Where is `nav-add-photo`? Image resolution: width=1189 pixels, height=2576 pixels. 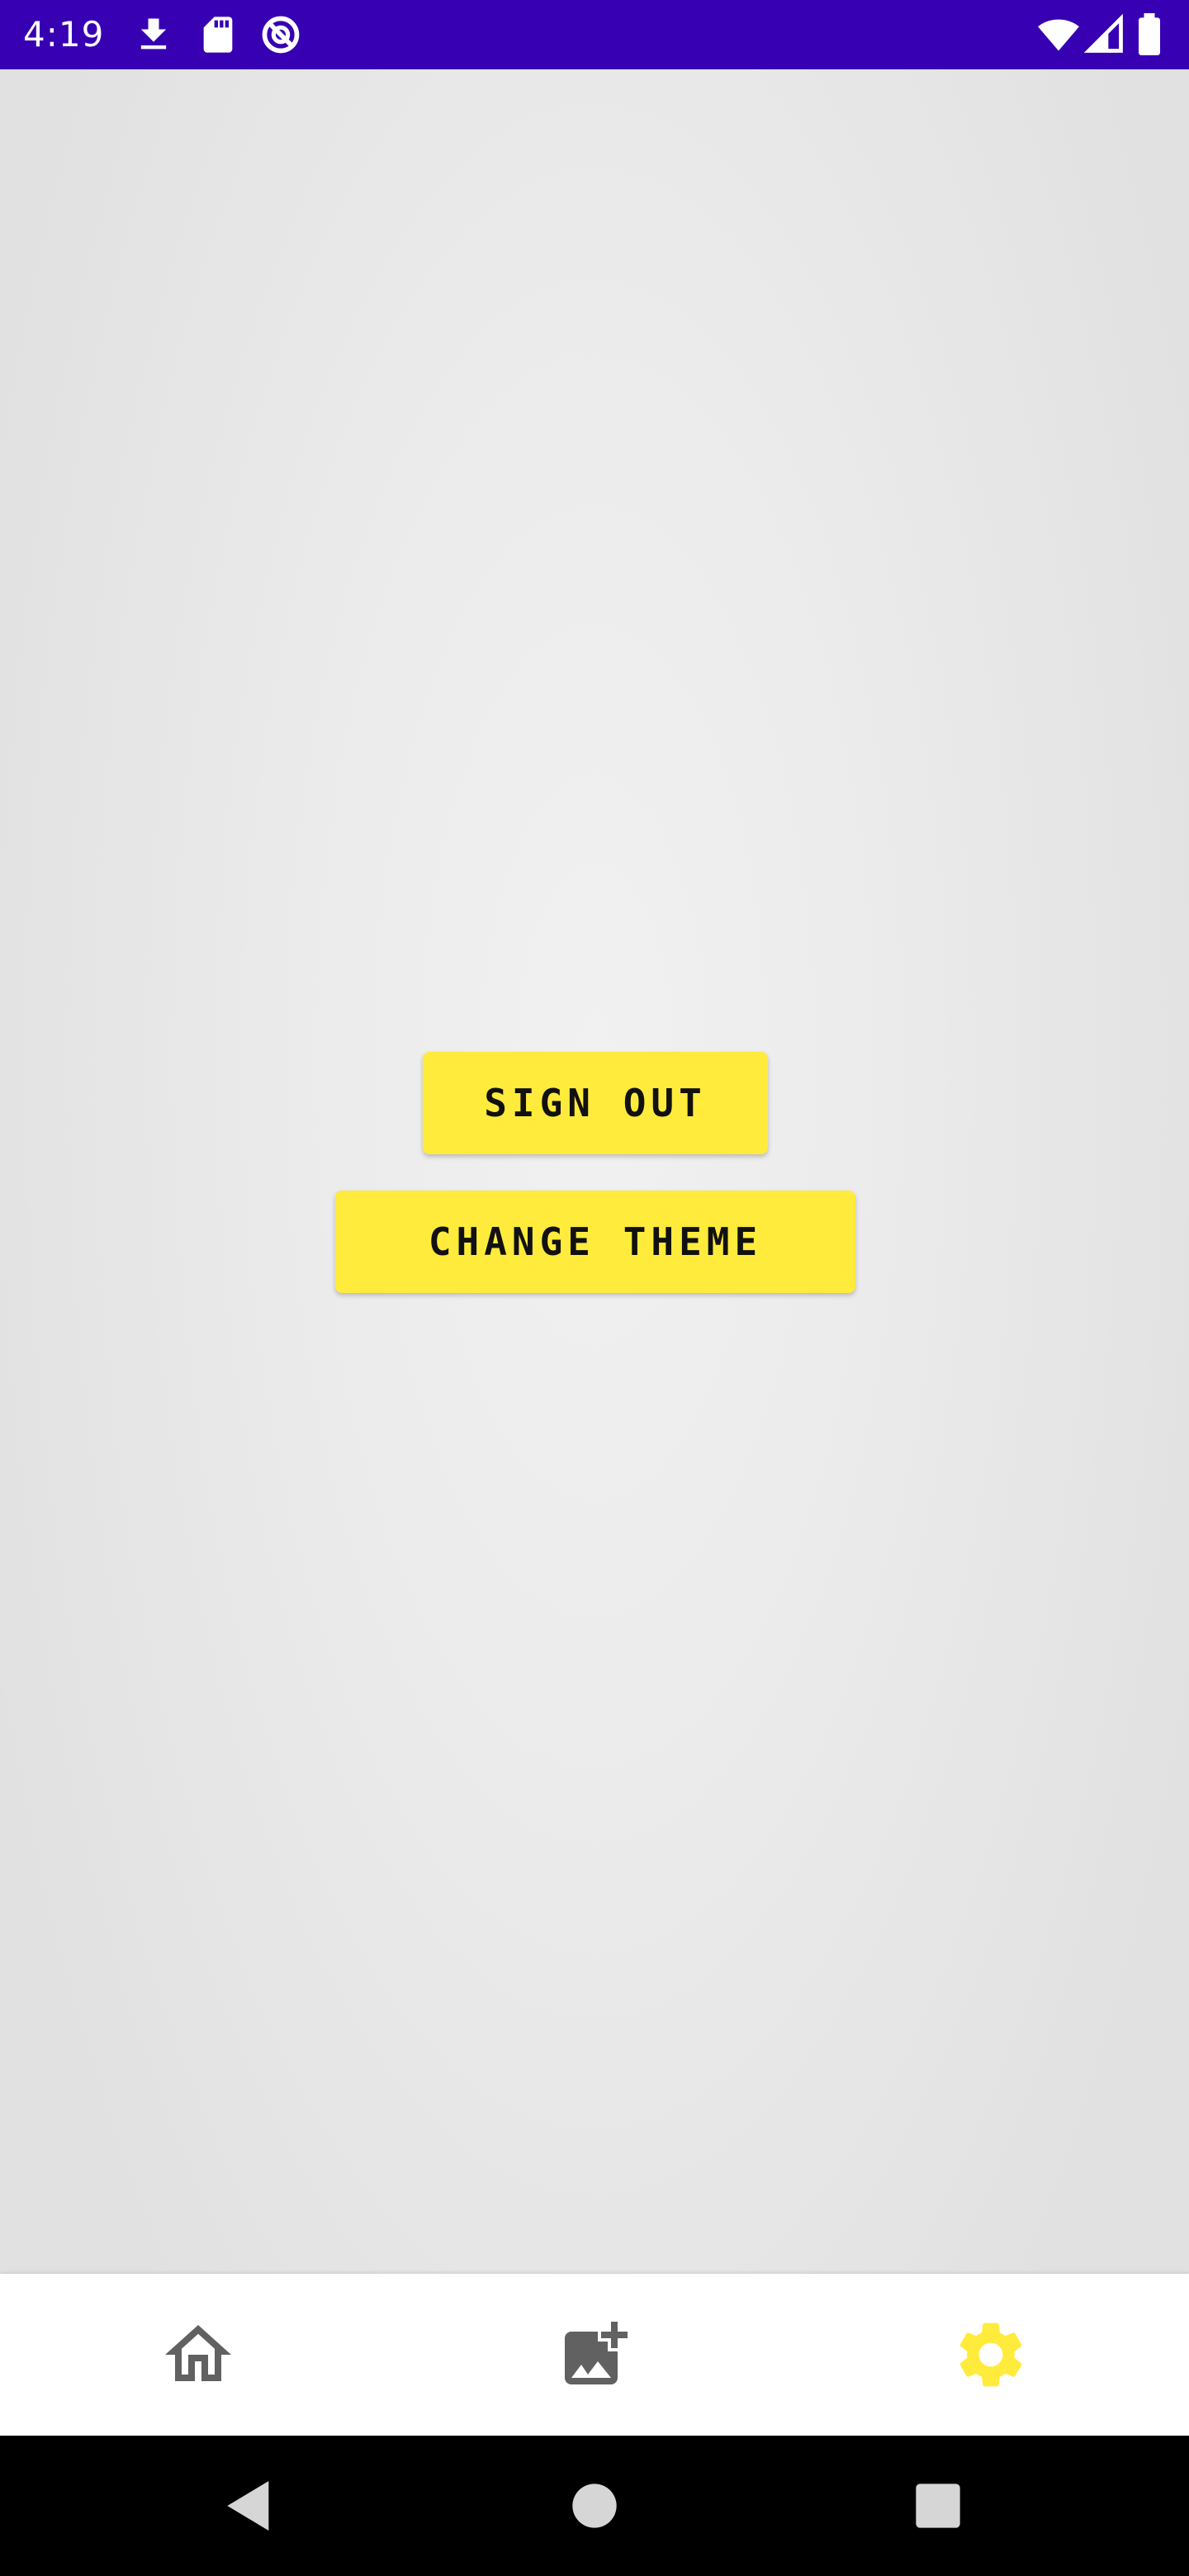 nav-add-photo is located at coordinates (594, 2355).